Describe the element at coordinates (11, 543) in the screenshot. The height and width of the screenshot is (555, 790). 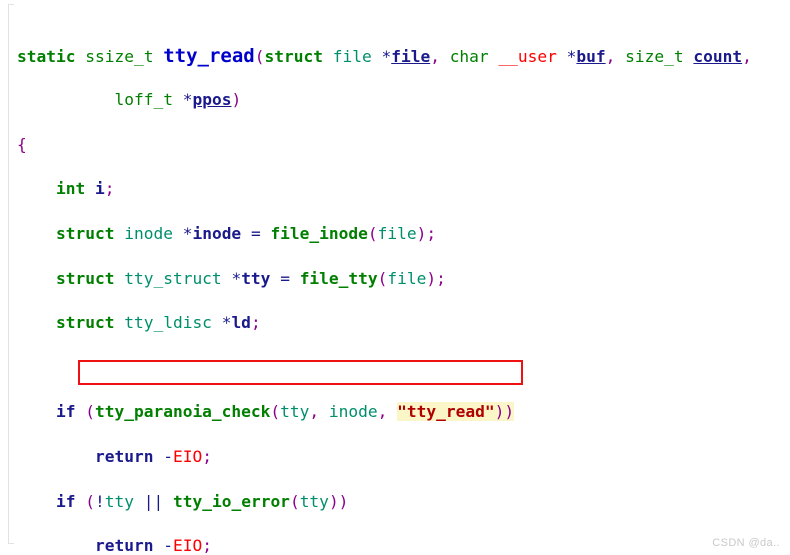
I see `code-block-guide-bottom` at that location.